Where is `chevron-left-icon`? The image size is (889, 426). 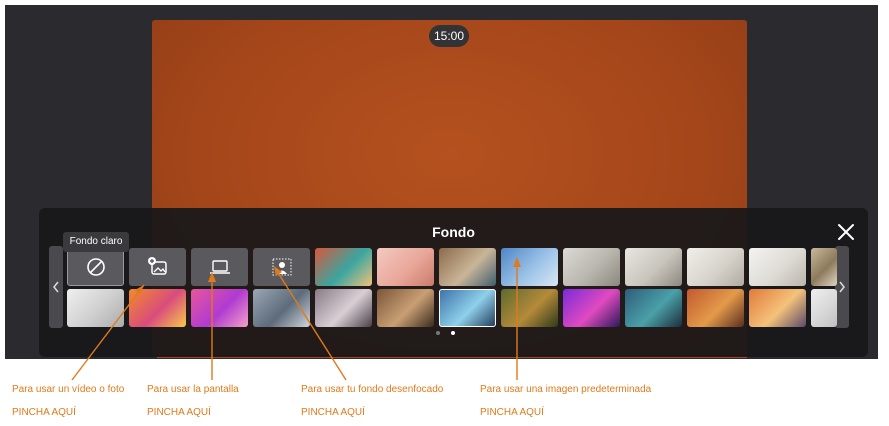 chevron-left-icon is located at coordinates (56, 287).